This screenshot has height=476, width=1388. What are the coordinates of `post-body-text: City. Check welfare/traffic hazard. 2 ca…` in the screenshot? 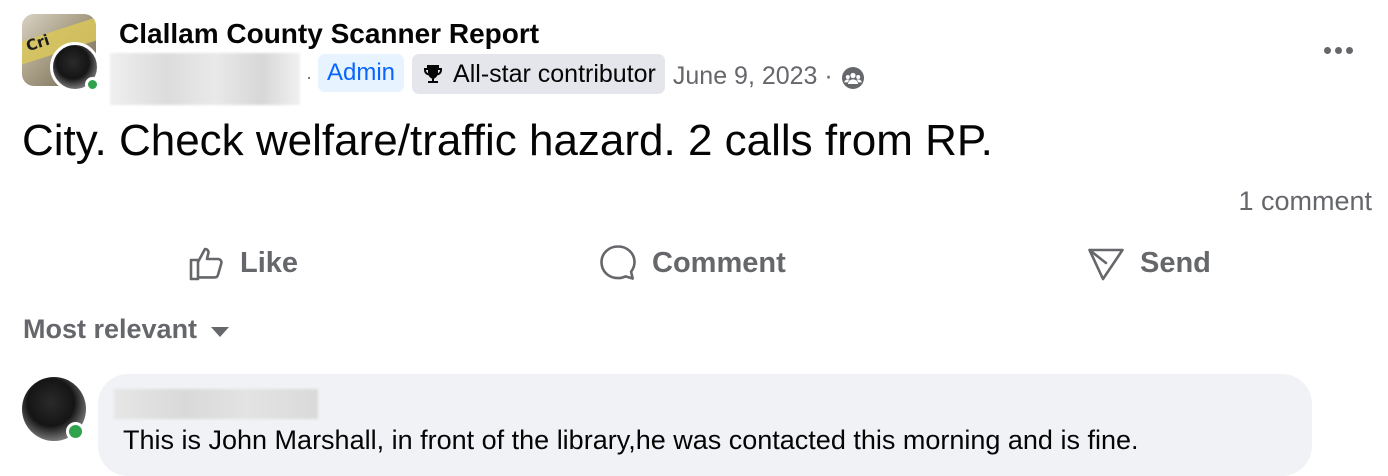 It's located at (507, 140).